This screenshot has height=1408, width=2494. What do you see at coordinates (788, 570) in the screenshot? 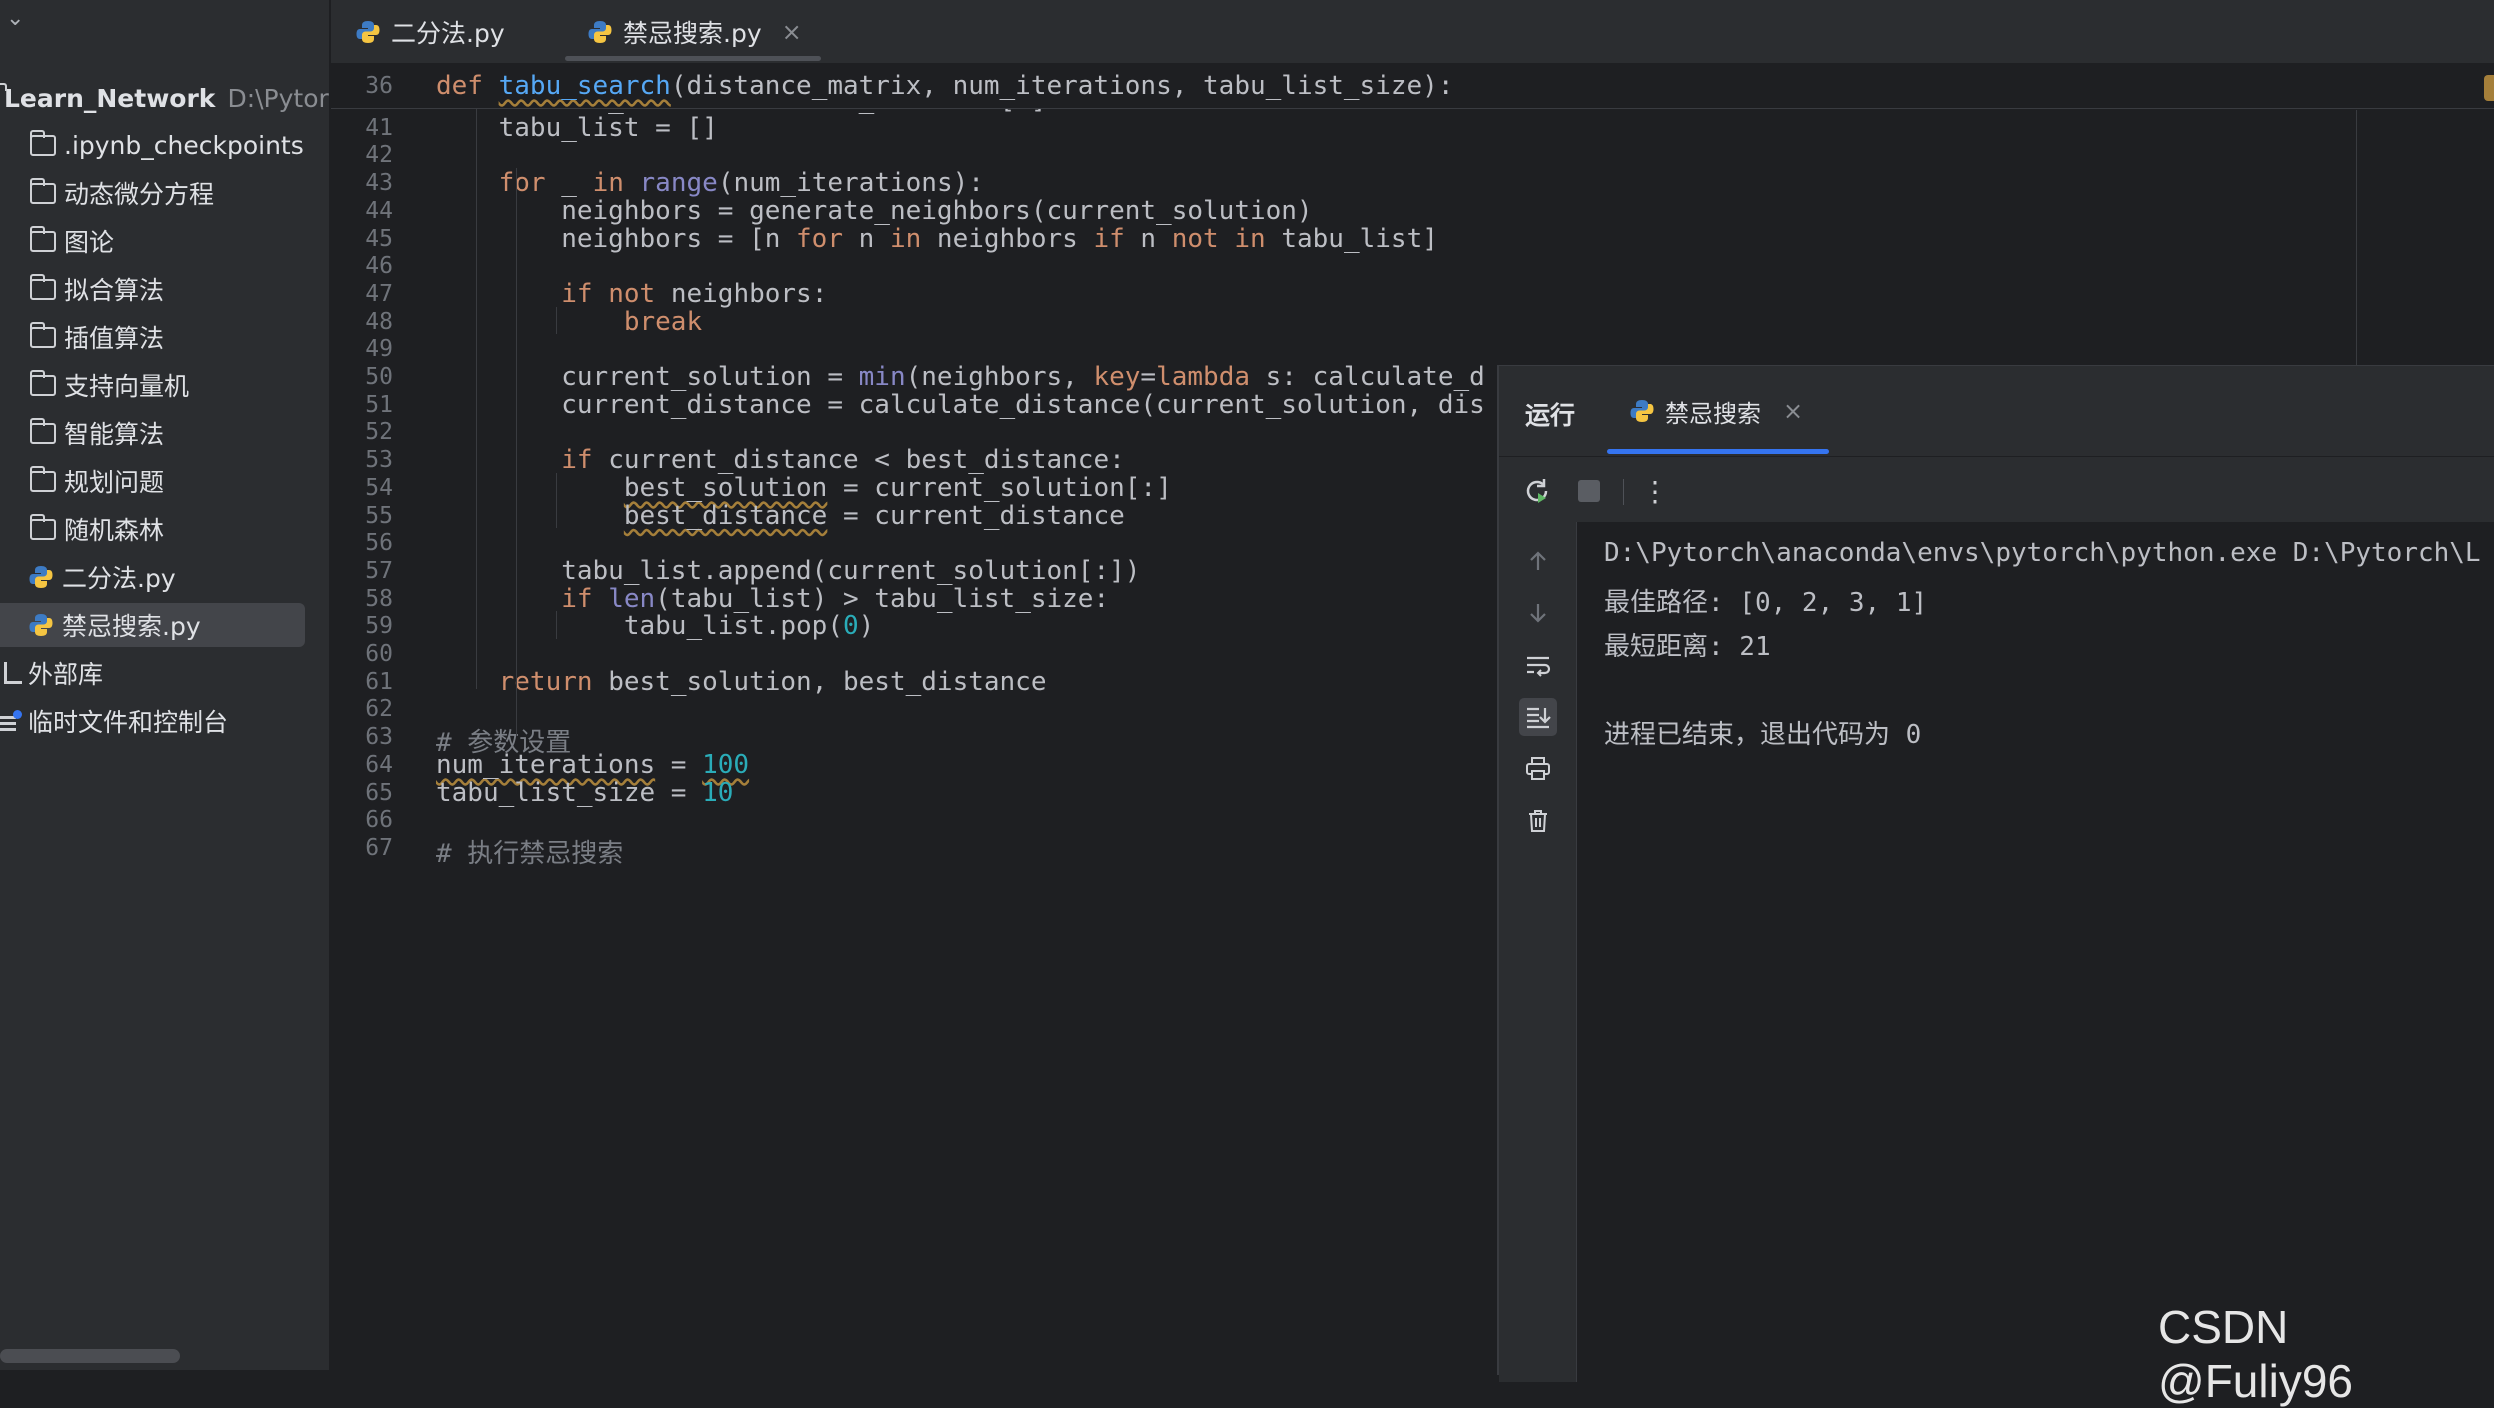
I see `code-line: tabu_list.append(current_solution[:])` at bounding box center [788, 570].